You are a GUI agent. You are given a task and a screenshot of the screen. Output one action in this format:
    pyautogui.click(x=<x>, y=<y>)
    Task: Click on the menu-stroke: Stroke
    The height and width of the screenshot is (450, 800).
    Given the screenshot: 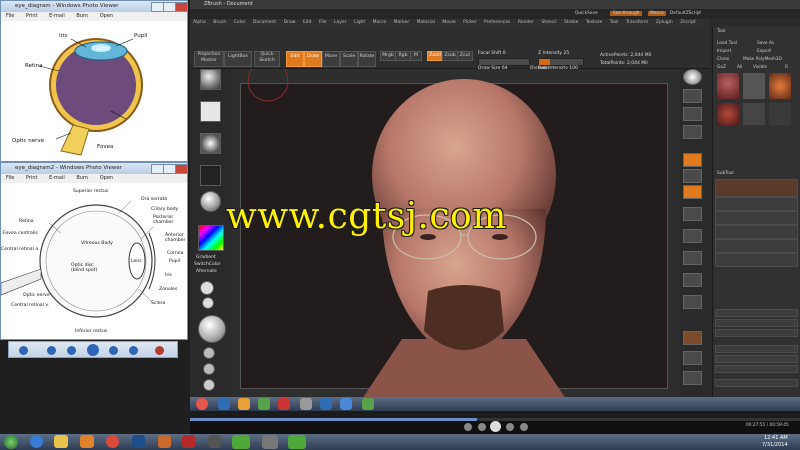 What is the action you would take?
    pyautogui.click(x=571, y=22)
    